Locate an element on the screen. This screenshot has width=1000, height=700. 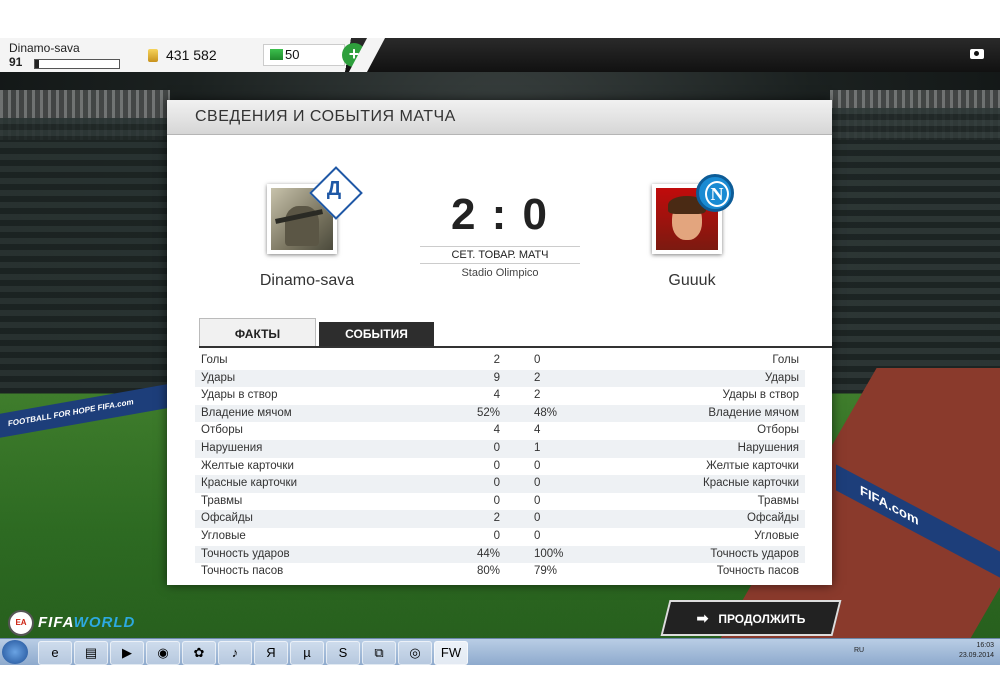
points-field: 50 is located at coordinates (304, 55).